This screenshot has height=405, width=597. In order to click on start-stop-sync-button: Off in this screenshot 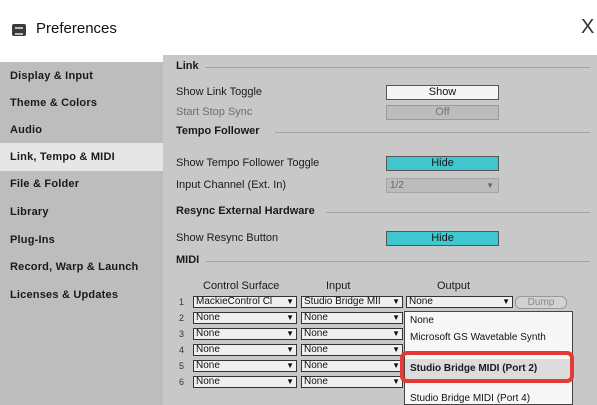, I will do `click(442, 112)`.